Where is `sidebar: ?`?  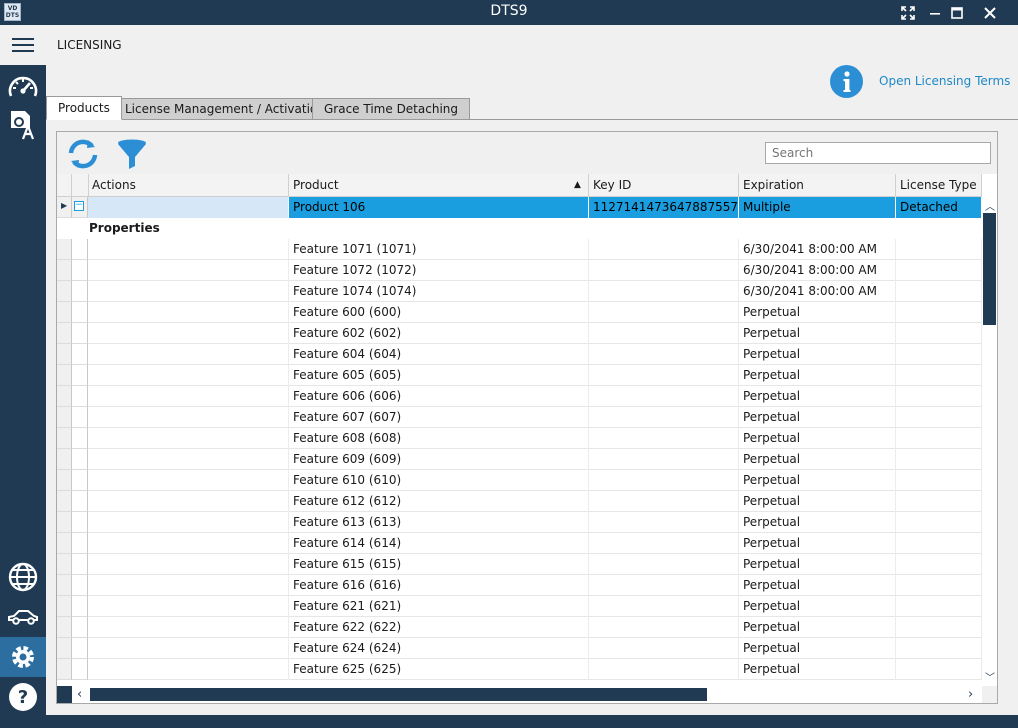
sidebar: ? is located at coordinates (23, 370).